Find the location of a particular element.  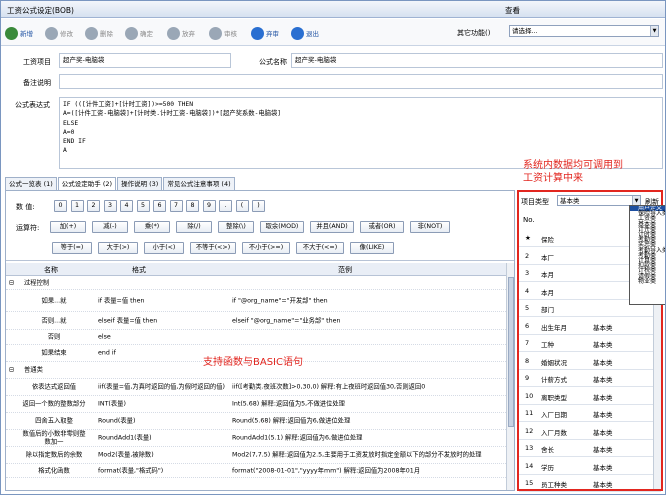

dropdown-option: 物业类 is located at coordinates (651, 281).